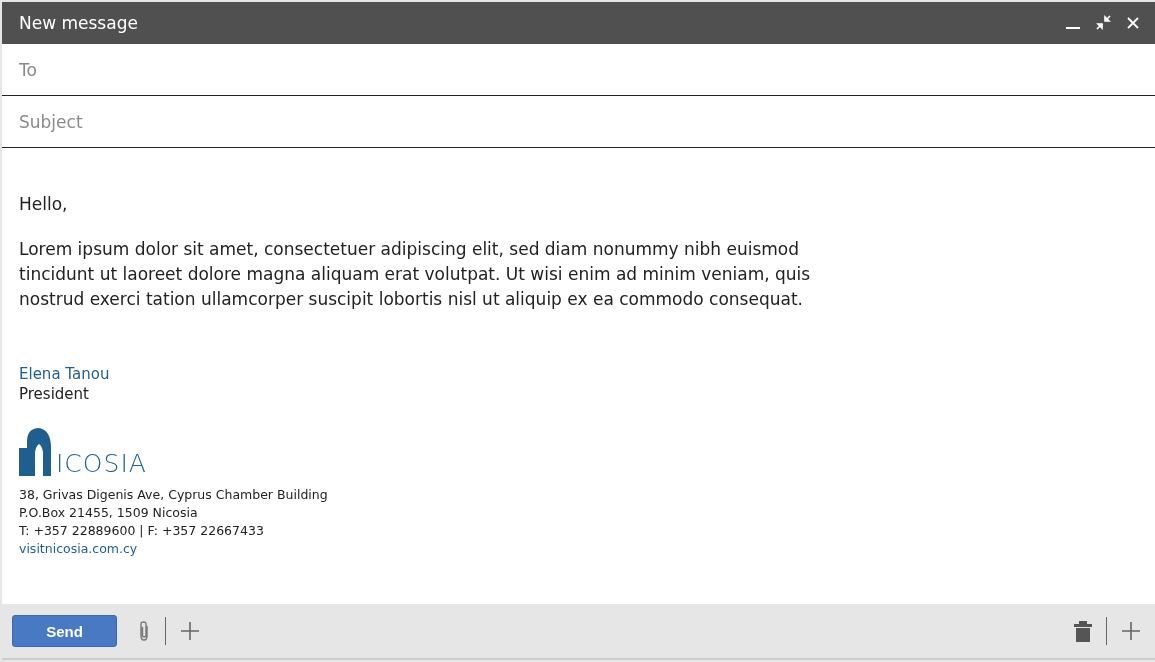 This screenshot has width=1155, height=662. What do you see at coordinates (64, 631) in the screenshot?
I see `send-button: Send` at bounding box center [64, 631].